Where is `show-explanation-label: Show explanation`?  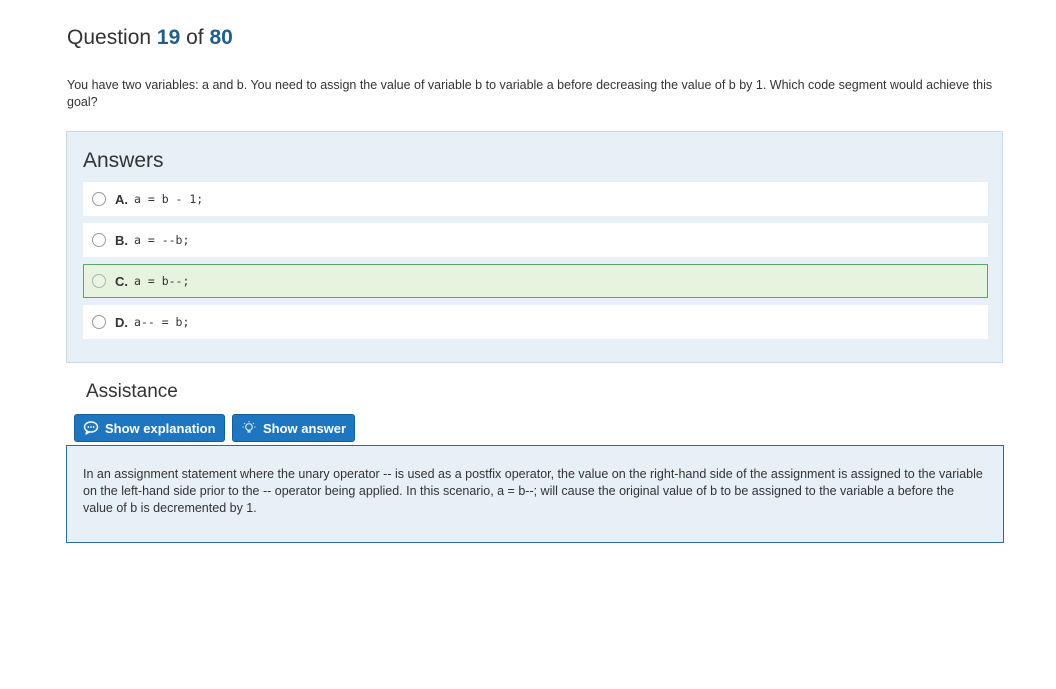 show-explanation-label: Show explanation is located at coordinates (160, 428).